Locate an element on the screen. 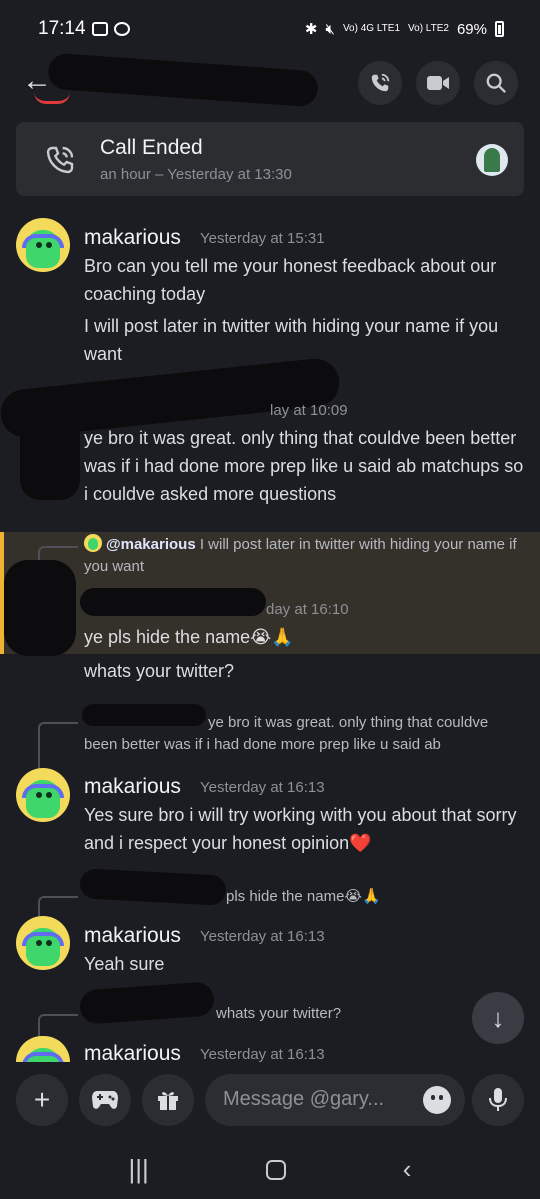 This screenshot has width=540, height=1199. status-bar: 17:14 ✱ 🔇︎ Vo) 4G LTE1 Vo) LTE2 69% is located at coordinates (270, 29).